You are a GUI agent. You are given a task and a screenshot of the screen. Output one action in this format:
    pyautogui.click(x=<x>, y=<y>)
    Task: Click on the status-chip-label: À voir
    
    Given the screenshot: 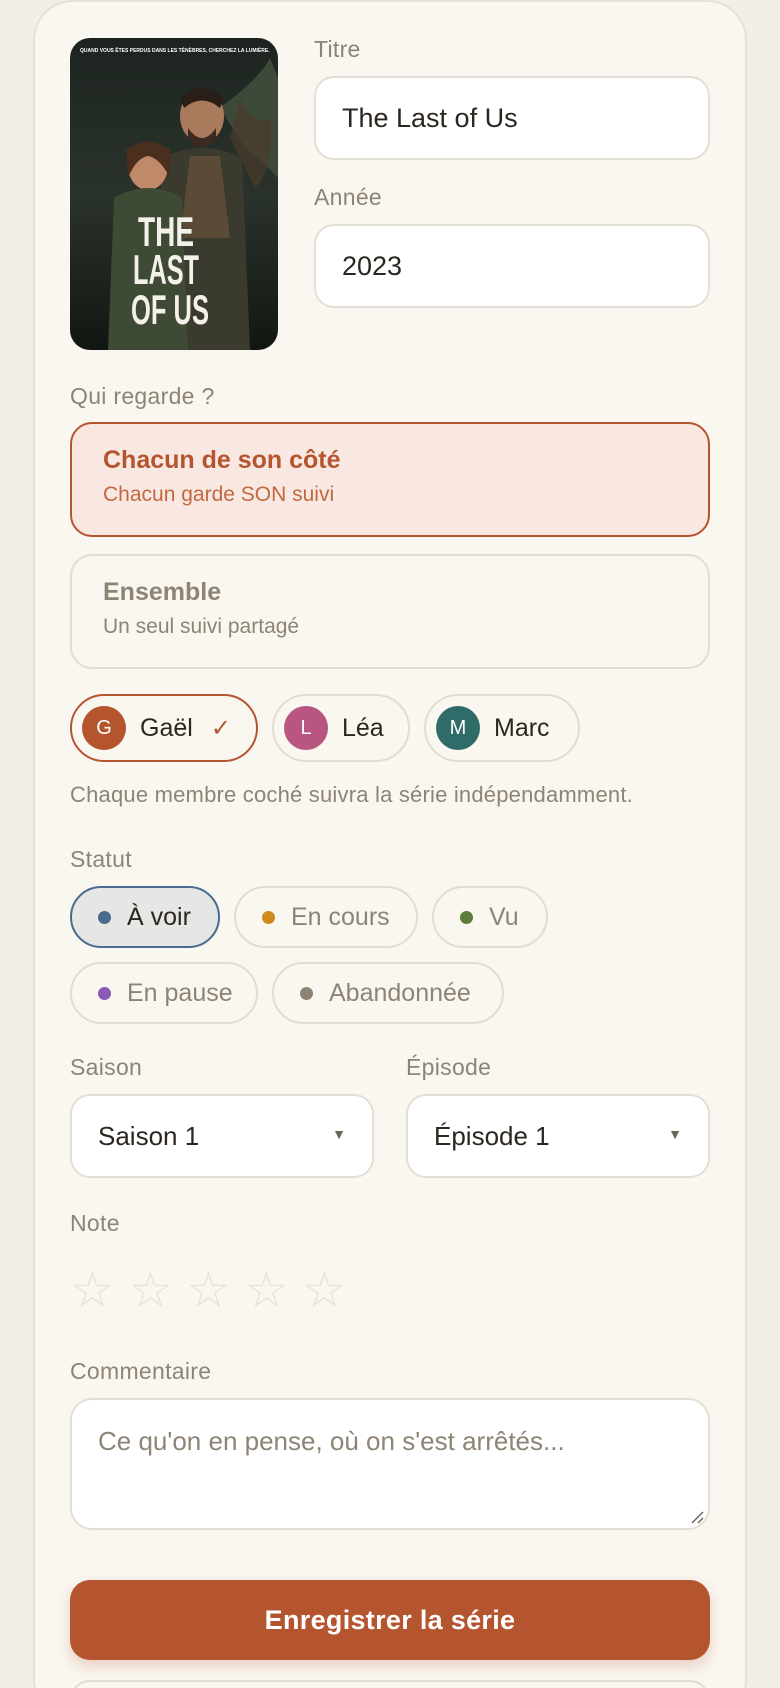 What is the action you would take?
    pyautogui.click(x=159, y=916)
    